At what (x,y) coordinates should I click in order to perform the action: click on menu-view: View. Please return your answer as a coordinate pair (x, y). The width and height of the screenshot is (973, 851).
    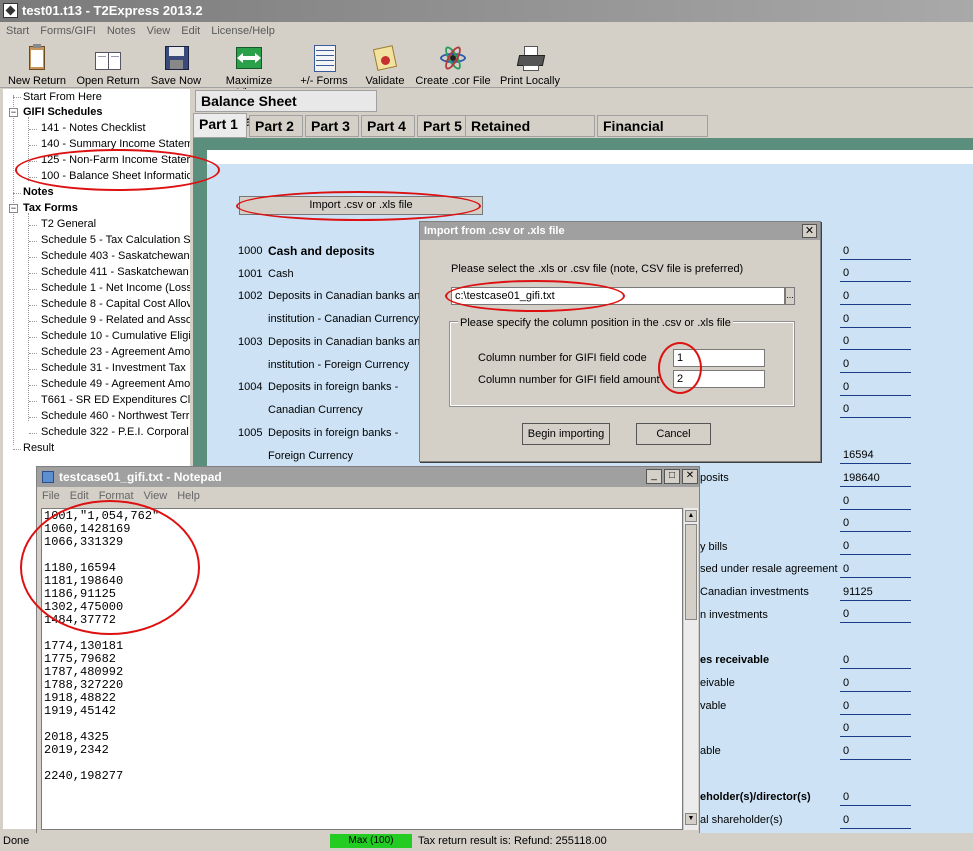
    Looking at the image, I should click on (158, 29).